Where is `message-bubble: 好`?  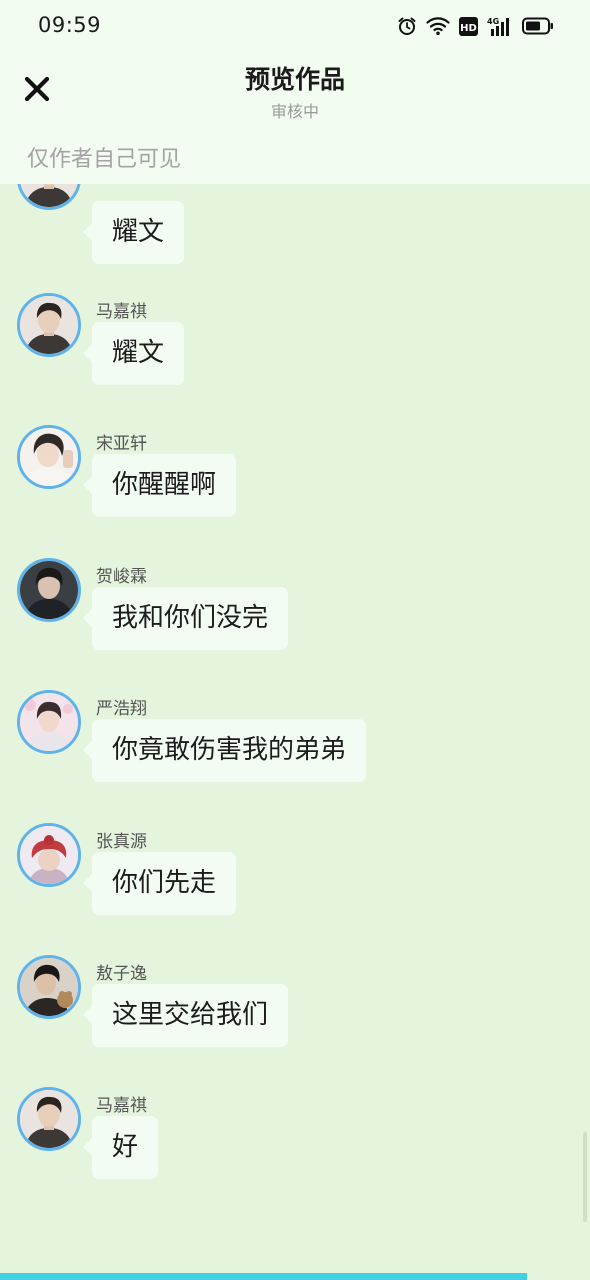 message-bubble: 好 is located at coordinates (120, 1147).